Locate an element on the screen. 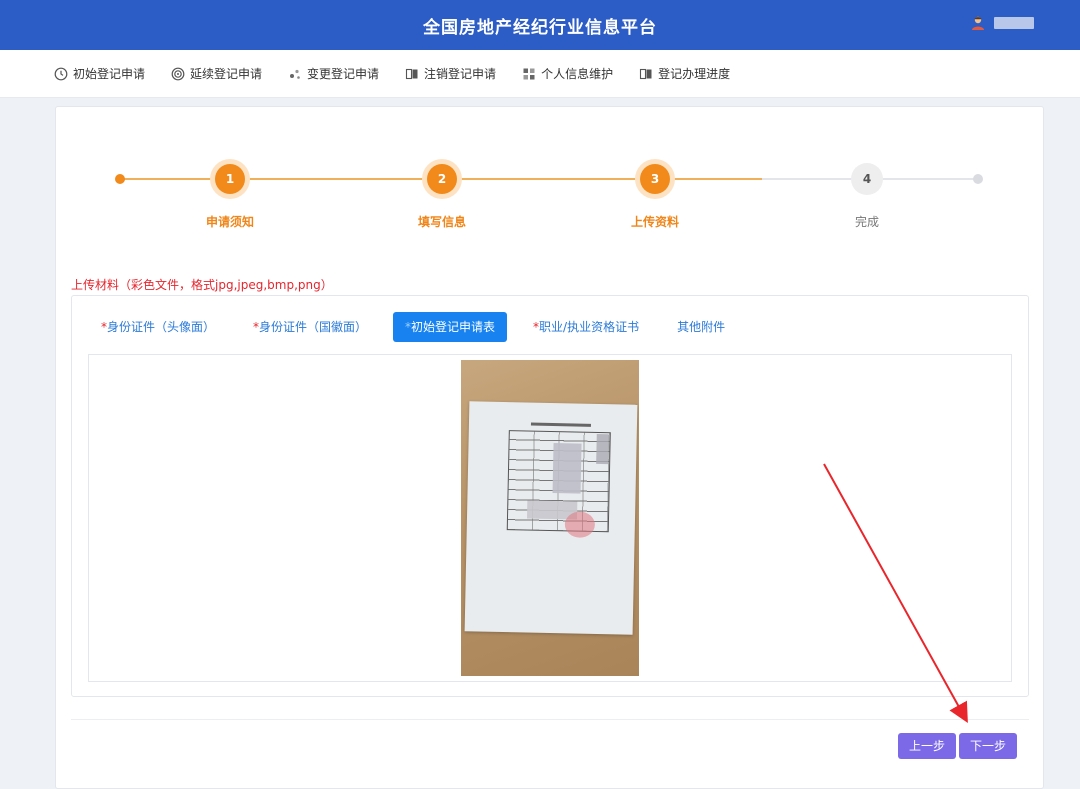 Image resolution: width=1080 pixels, height=789 pixels. uploaded-document-photo is located at coordinates (550, 518).